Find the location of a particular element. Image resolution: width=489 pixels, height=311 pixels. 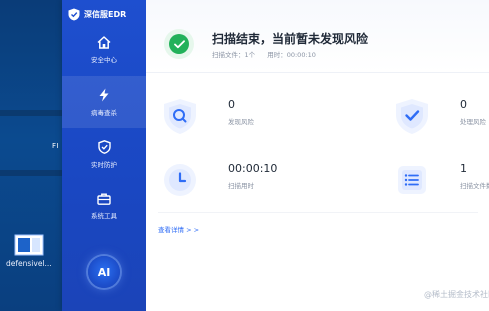

desktop-app-icon is located at coordinates (29, 245).